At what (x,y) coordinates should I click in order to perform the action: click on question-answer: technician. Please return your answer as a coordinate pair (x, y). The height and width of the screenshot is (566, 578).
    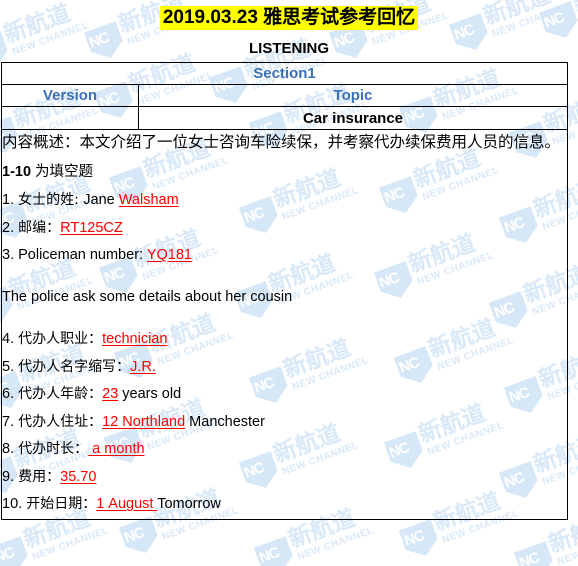
    Looking at the image, I should click on (135, 339).